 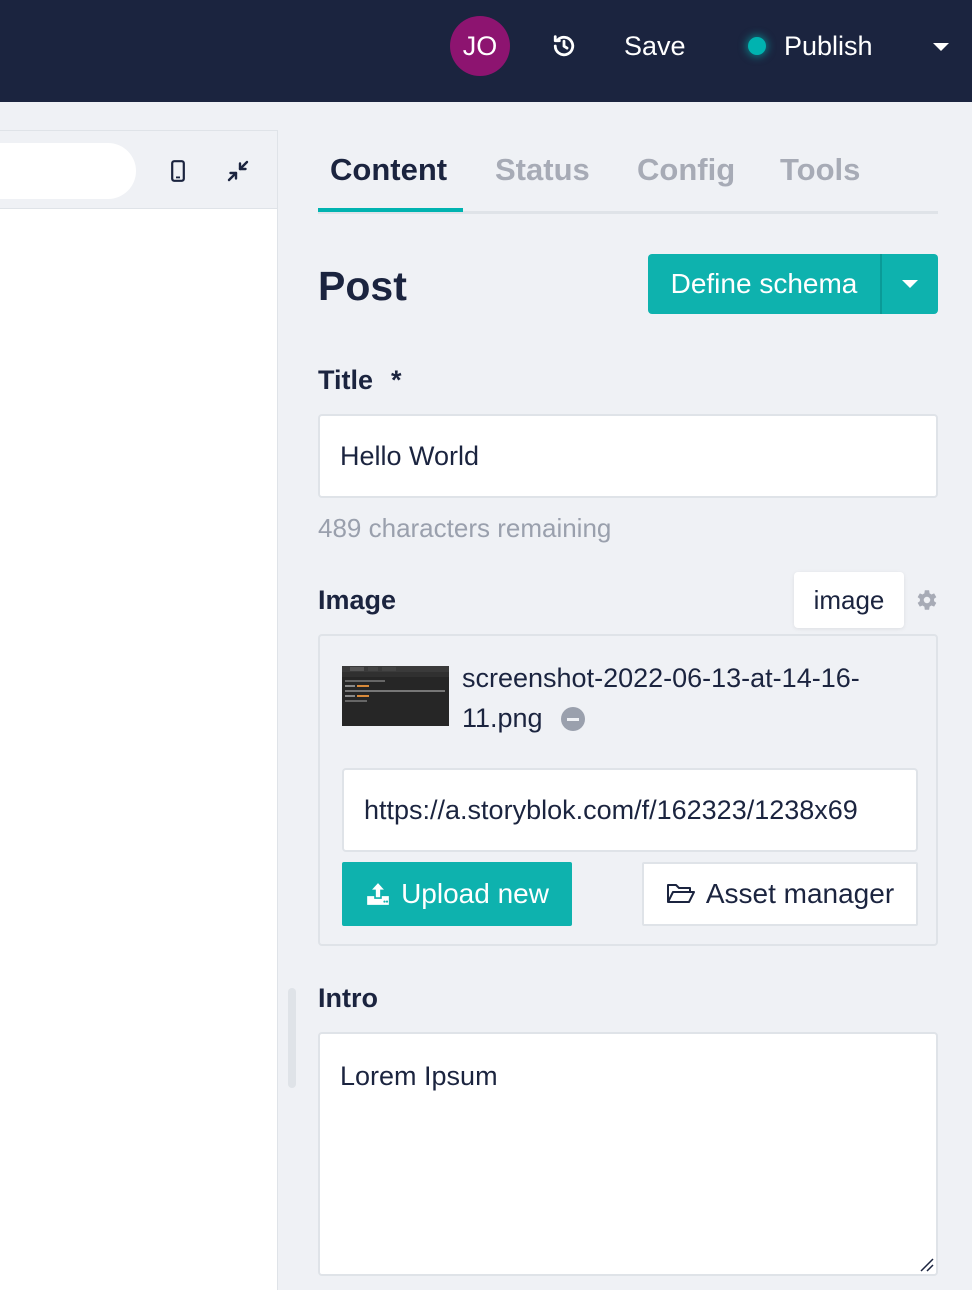 I want to click on resize-grip-icon, so click(x=926, y=1264).